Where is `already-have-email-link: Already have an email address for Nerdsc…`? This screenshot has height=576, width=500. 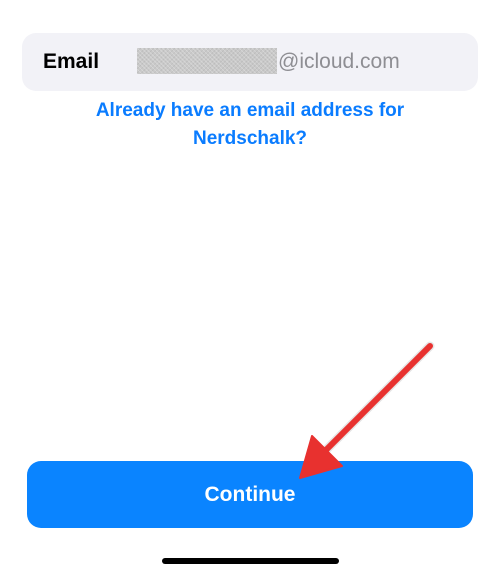
already-have-email-link: Already have an email address for Nerdsc… is located at coordinates (250, 125).